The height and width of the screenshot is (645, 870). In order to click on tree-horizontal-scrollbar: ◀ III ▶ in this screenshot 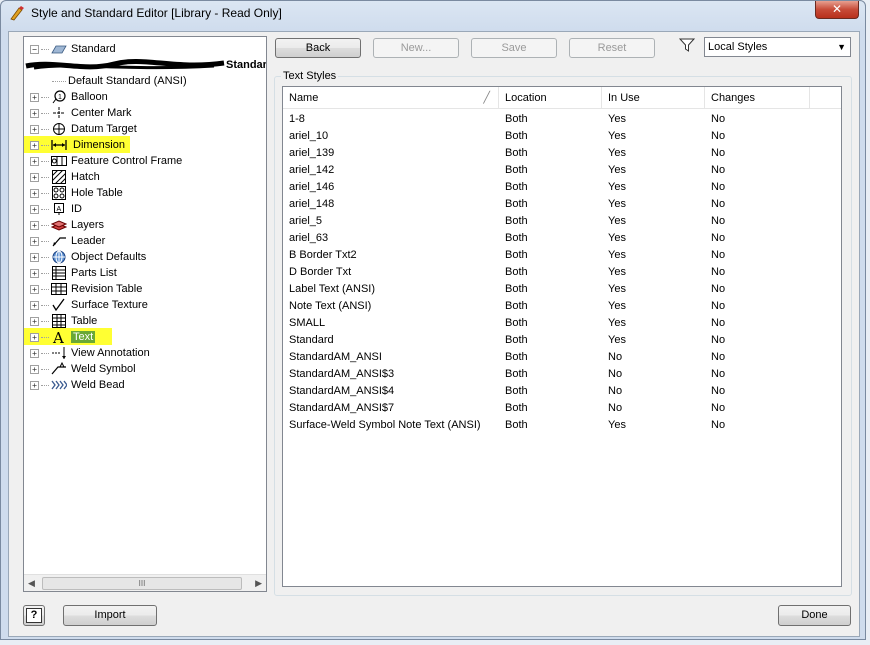, I will do `click(145, 582)`.